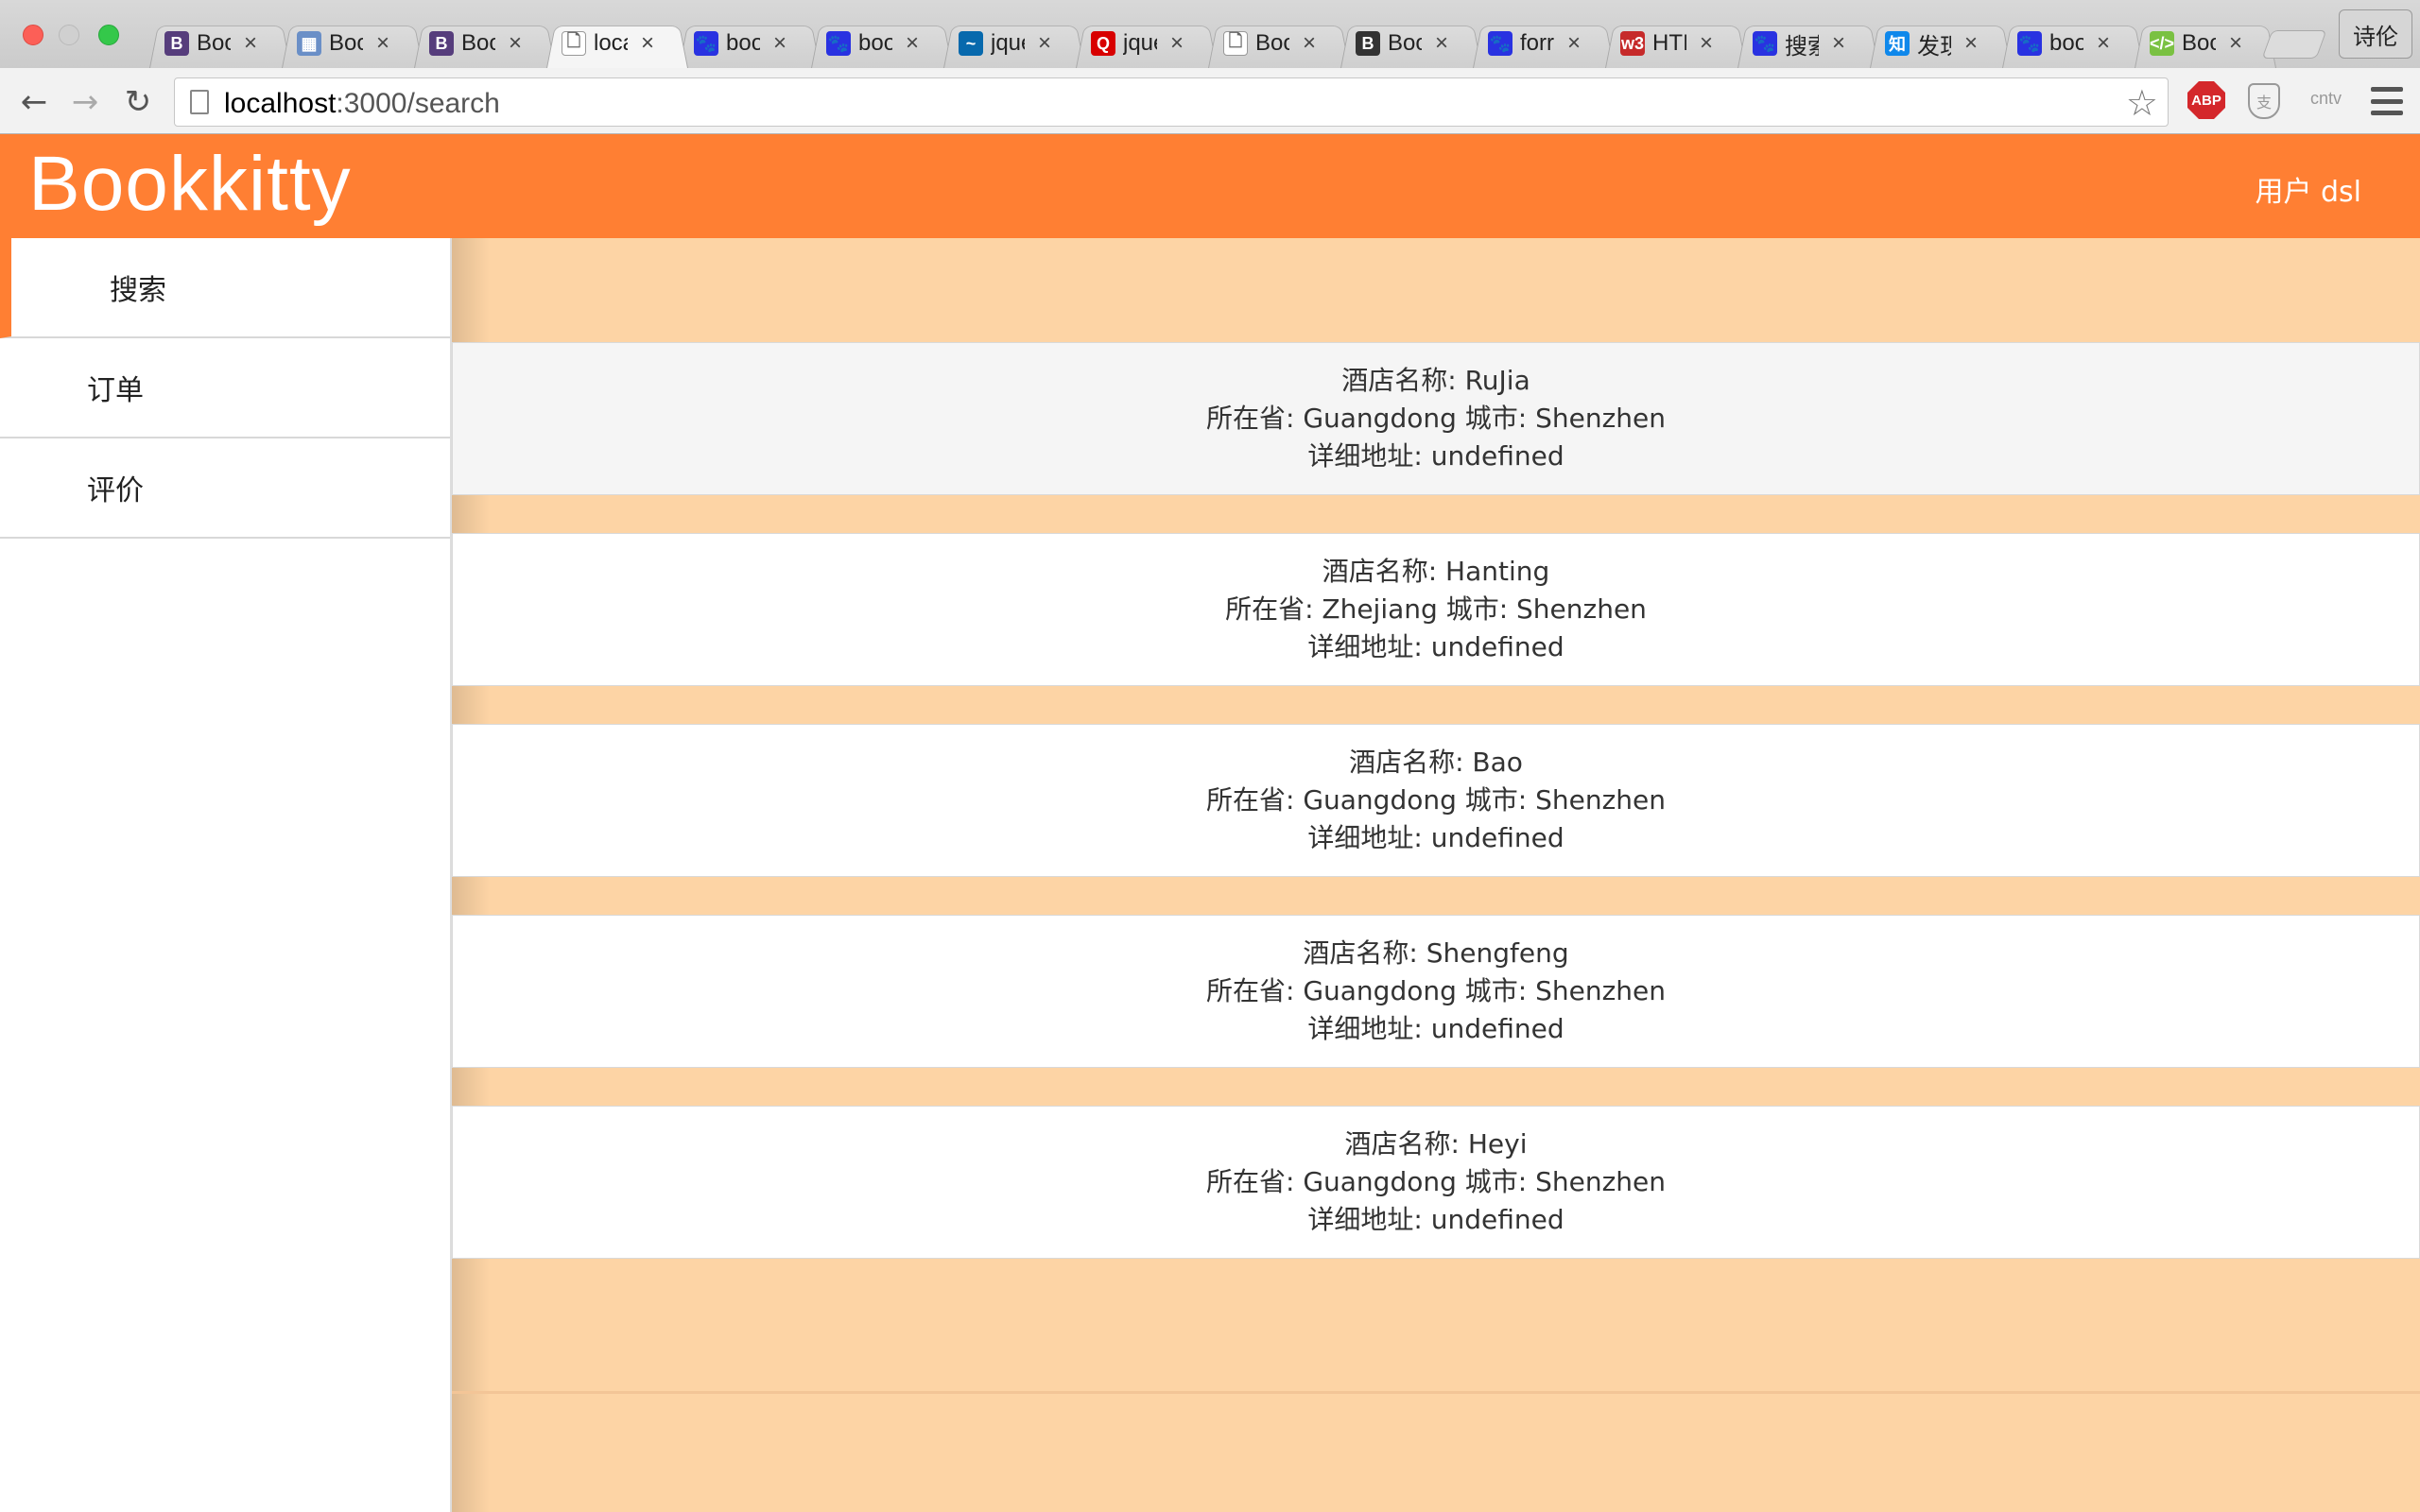 The height and width of the screenshot is (1512, 2420). I want to click on url-text: localhost:3000/search, so click(362, 104).